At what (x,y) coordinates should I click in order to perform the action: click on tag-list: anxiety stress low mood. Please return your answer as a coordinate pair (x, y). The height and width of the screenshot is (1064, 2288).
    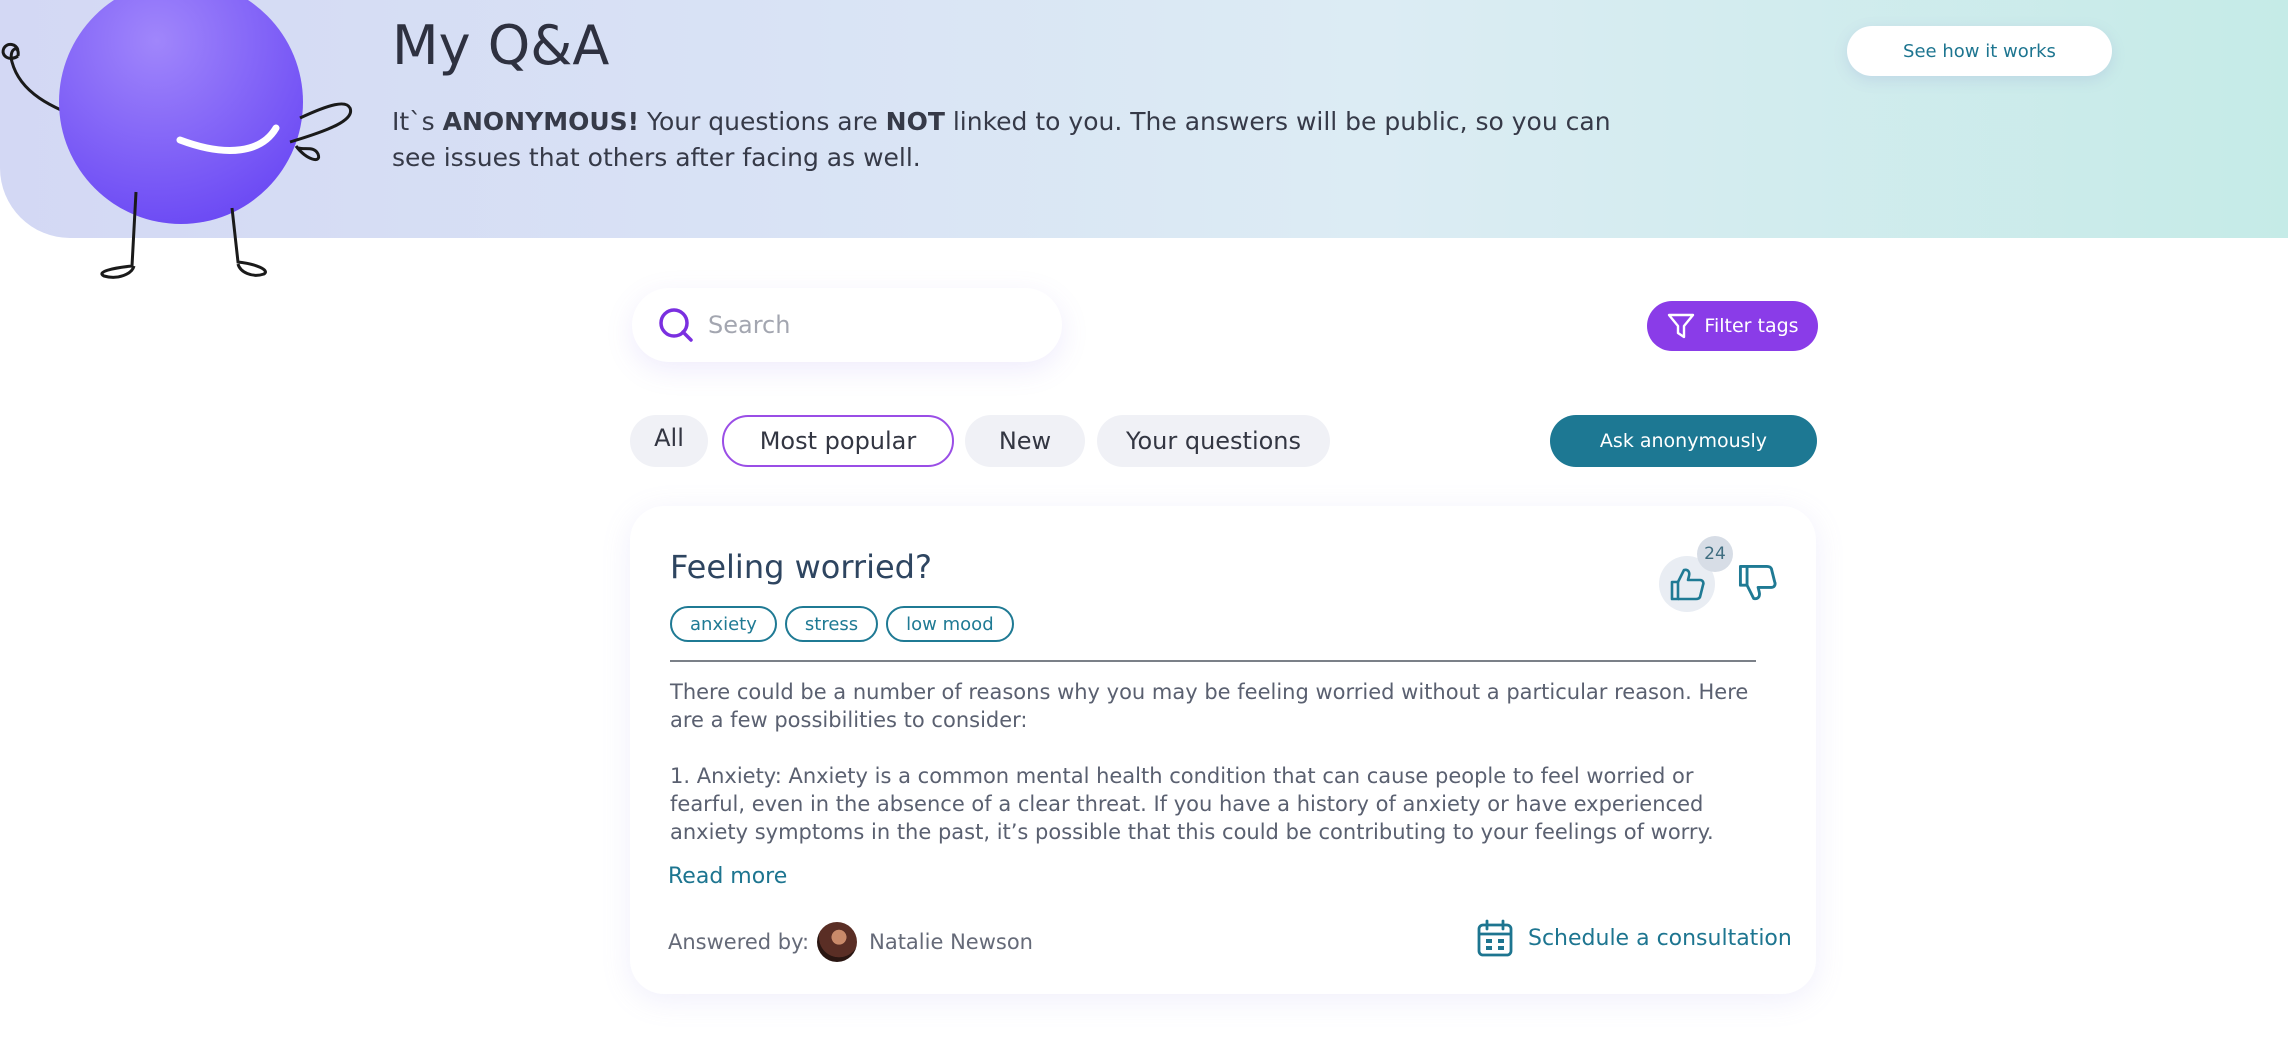
    Looking at the image, I should click on (842, 624).